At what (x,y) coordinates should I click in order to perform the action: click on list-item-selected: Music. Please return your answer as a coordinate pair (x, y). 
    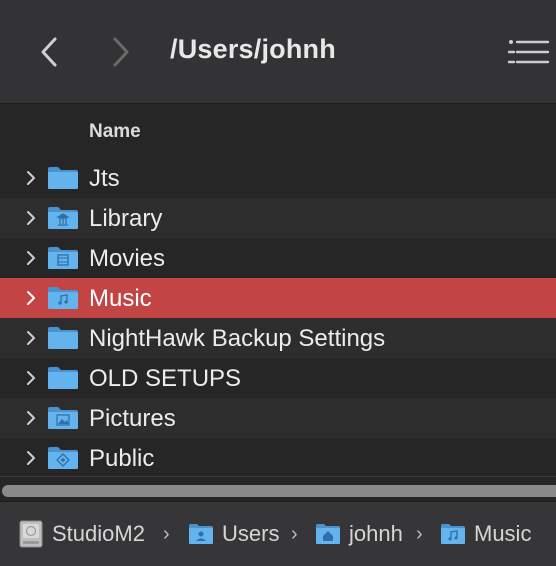
    Looking at the image, I should click on (278, 298).